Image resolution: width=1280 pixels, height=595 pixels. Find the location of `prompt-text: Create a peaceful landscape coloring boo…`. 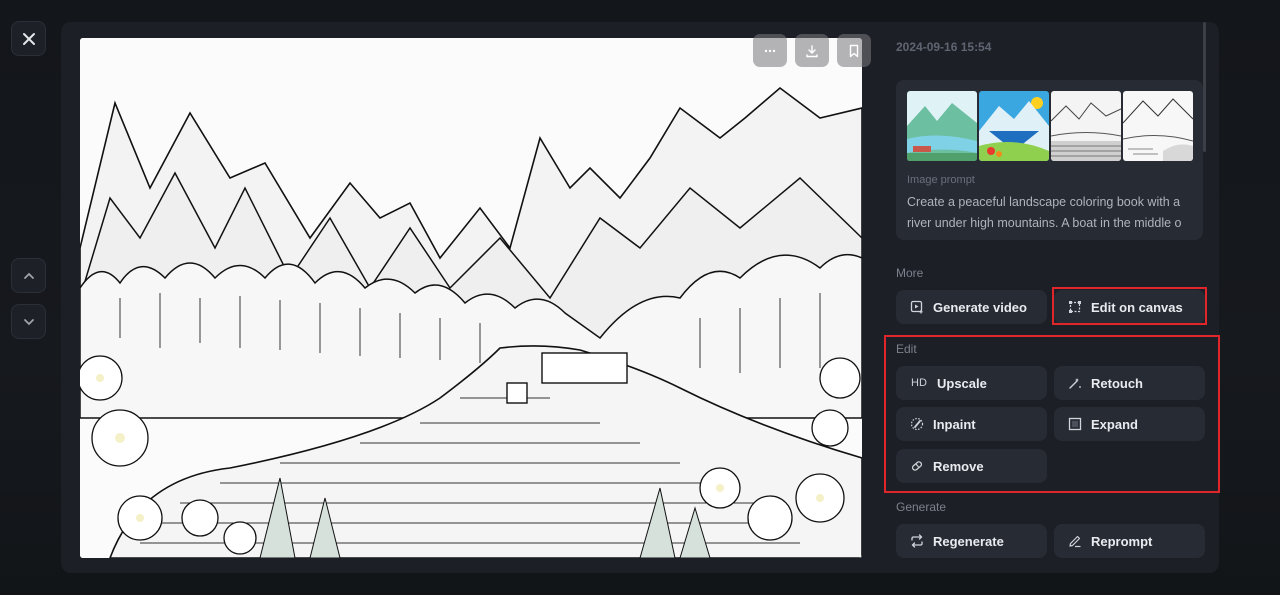

prompt-text: Create a peaceful landscape coloring boo… is located at coordinates (1052, 213).